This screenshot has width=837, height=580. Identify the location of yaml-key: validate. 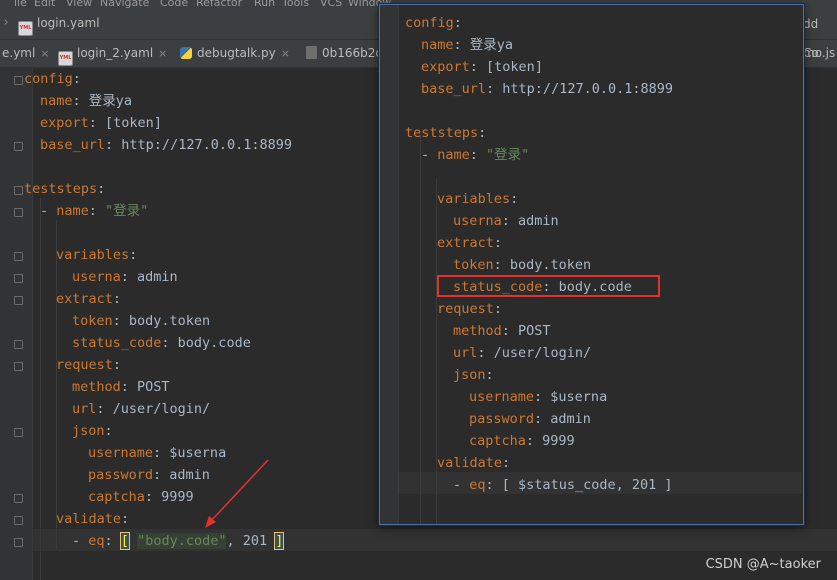
(470, 463).